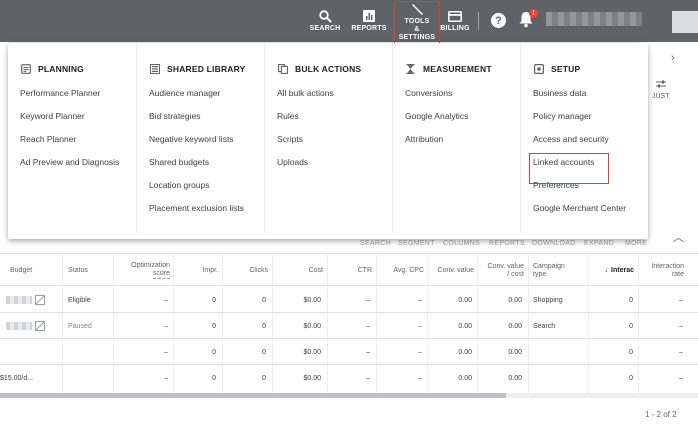 Image resolution: width=698 pixels, height=430 pixels. What do you see at coordinates (196, 145) in the screenshot?
I see `menu-item-negative-keyword-lists: Negative keyword lists` at bounding box center [196, 145].